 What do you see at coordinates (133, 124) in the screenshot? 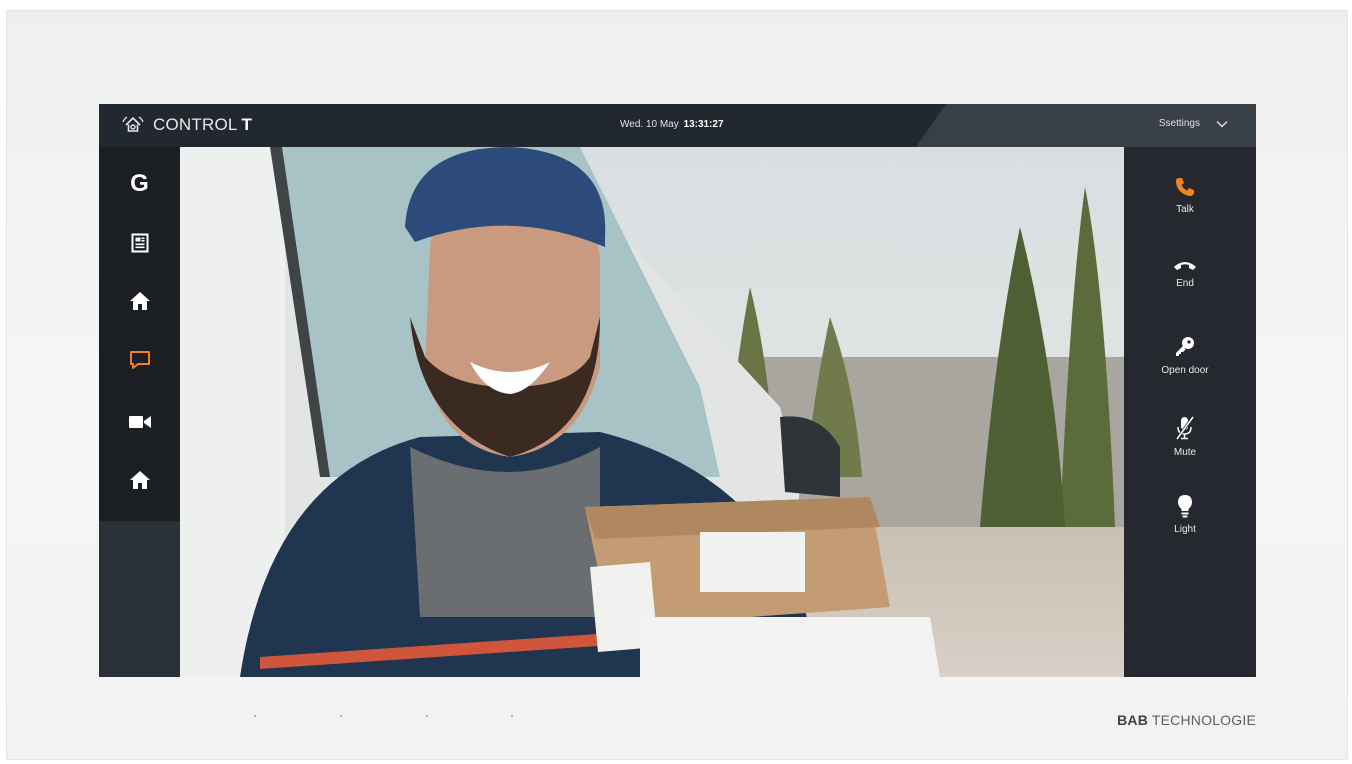
I see `smart-home-logo-icon` at bounding box center [133, 124].